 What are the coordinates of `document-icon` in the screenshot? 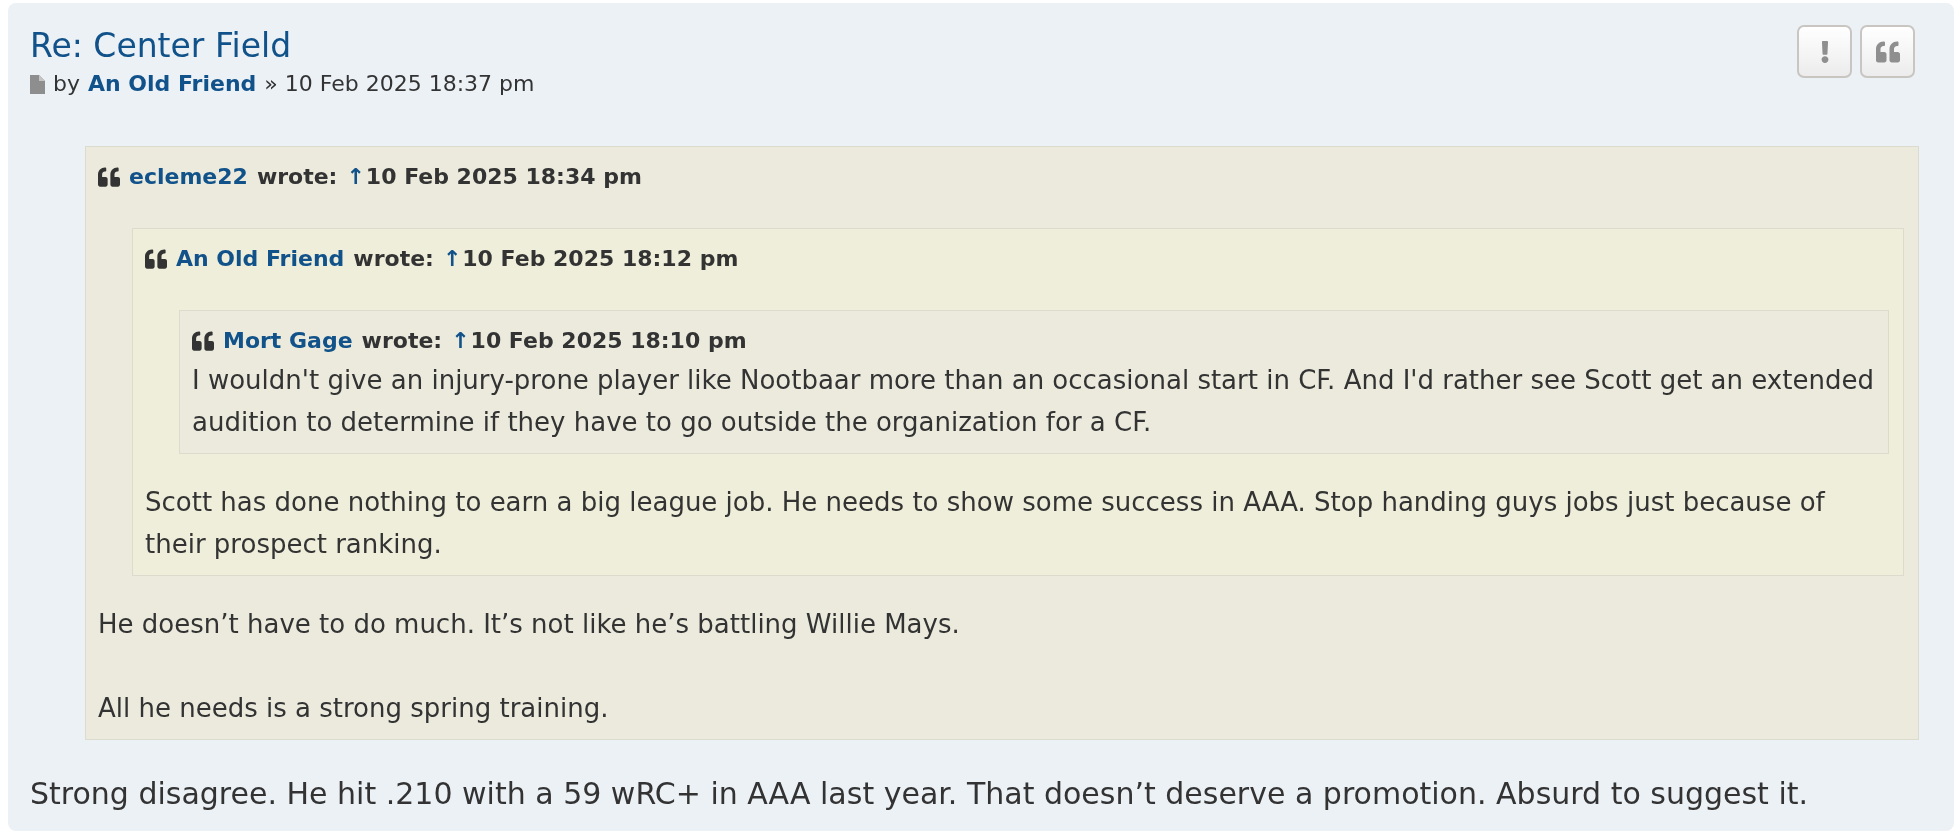 It's located at (37, 84).